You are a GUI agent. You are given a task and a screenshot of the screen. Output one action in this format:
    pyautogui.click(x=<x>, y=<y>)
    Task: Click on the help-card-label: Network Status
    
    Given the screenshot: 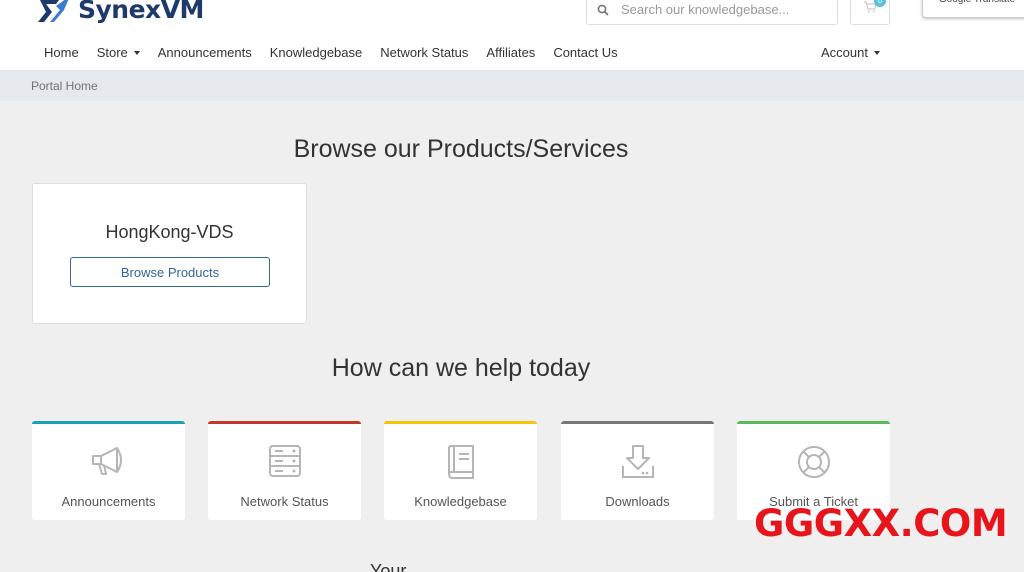 What is the action you would take?
    pyautogui.click(x=284, y=501)
    